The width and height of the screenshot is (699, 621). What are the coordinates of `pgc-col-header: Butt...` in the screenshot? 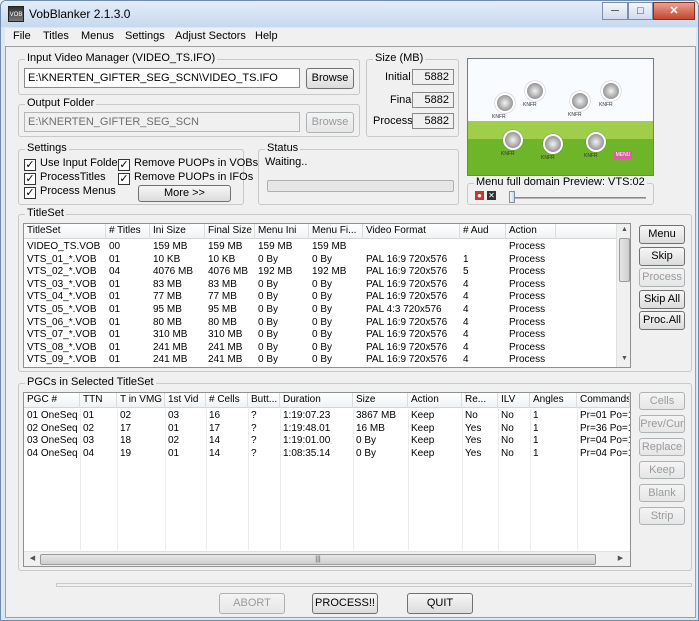 It's located at (264, 400).